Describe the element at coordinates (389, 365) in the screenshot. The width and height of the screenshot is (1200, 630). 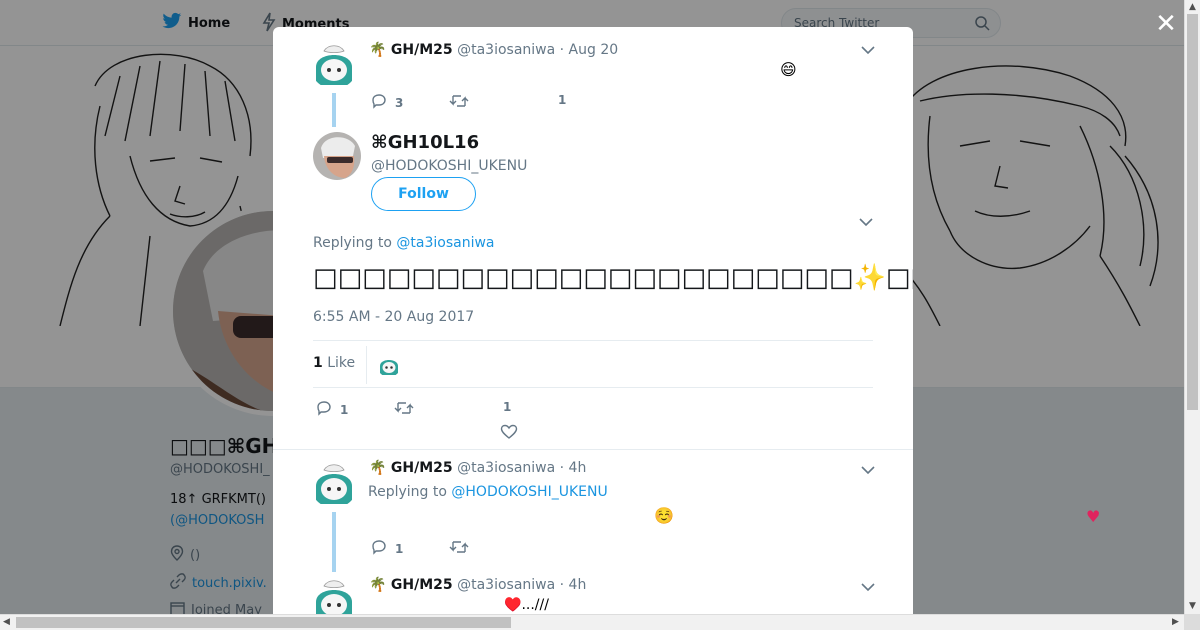
I see `liker-avatar` at that location.